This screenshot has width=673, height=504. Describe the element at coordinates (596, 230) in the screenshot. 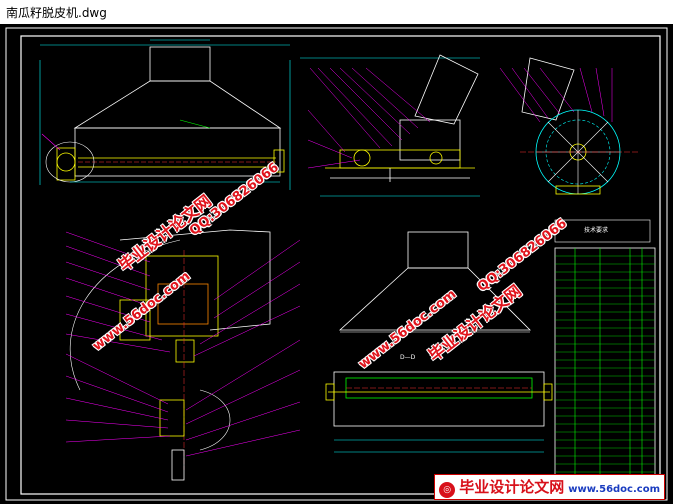

I see `table-heading: 技术要求` at that location.